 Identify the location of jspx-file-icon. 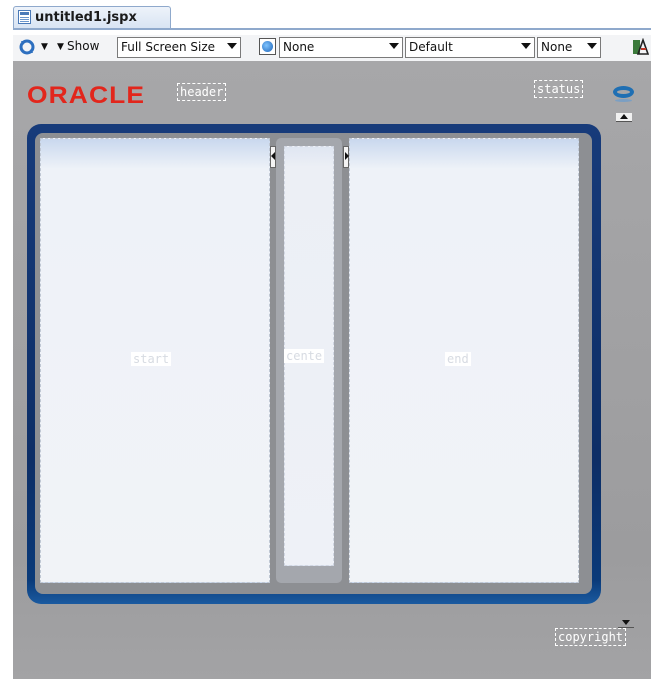
(24, 17).